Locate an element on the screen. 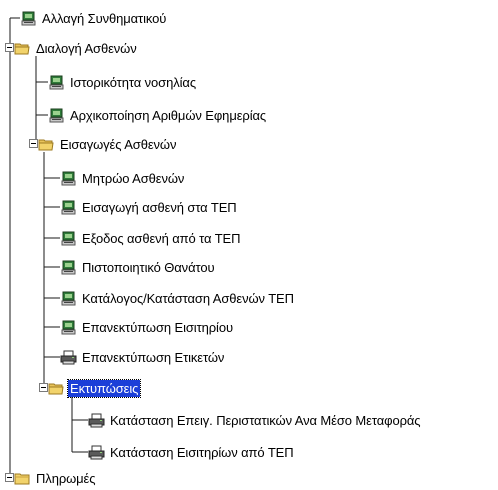 This screenshot has height=490, width=498. tree-item-label: Εισαγωγή ασθενή στα ΤΕΠ is located at coordinates (159, 207).